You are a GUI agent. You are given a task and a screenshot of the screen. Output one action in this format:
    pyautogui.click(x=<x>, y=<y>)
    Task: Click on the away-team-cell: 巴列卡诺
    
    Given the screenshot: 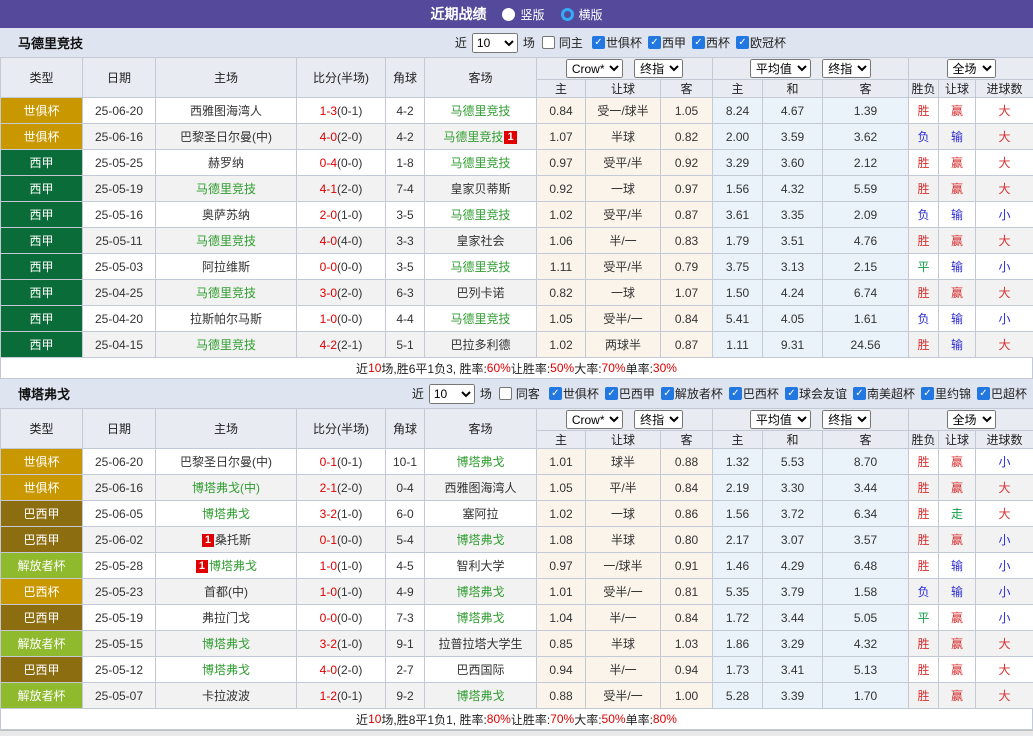 What is the action you would take?
    pyautogui.click(x=481, y=293)
    